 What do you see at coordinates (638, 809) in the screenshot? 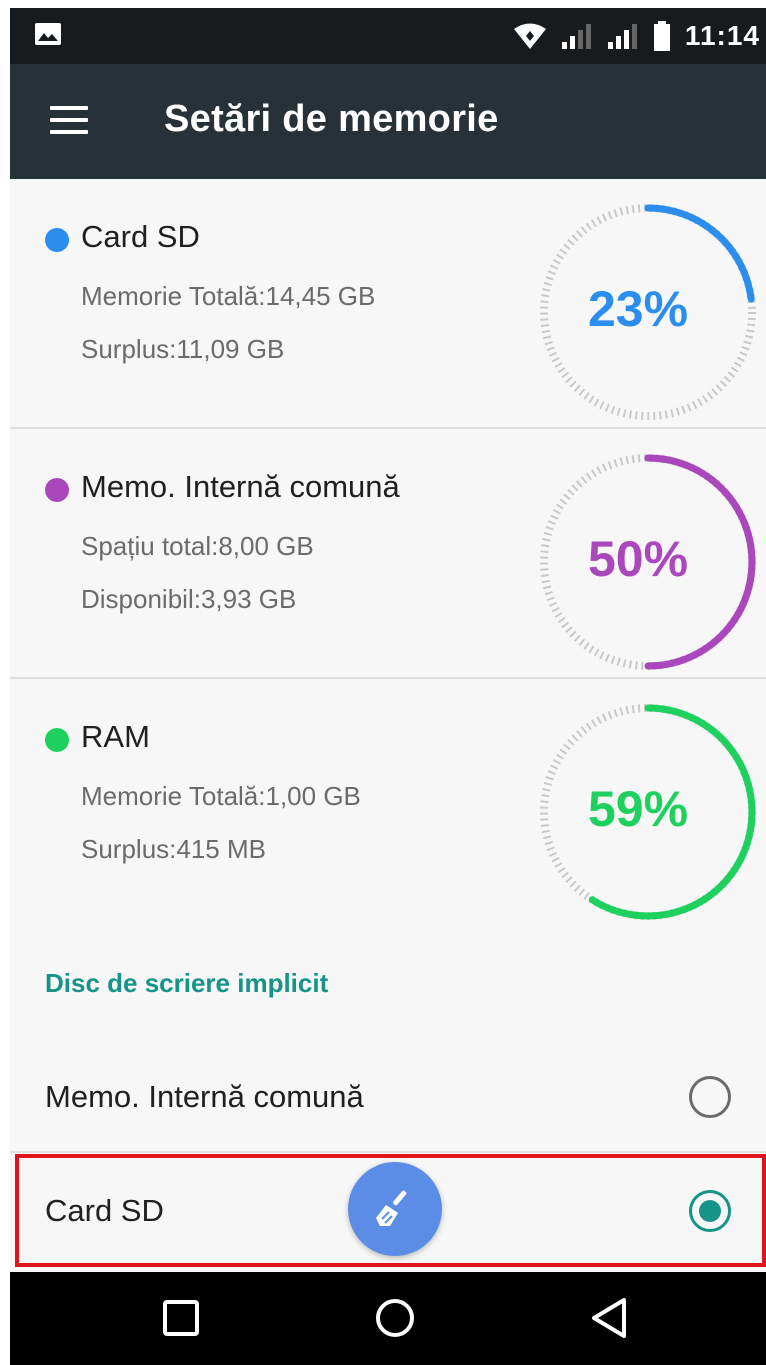
I see `usage-percent: 59%` at bounding box center [638, 809].